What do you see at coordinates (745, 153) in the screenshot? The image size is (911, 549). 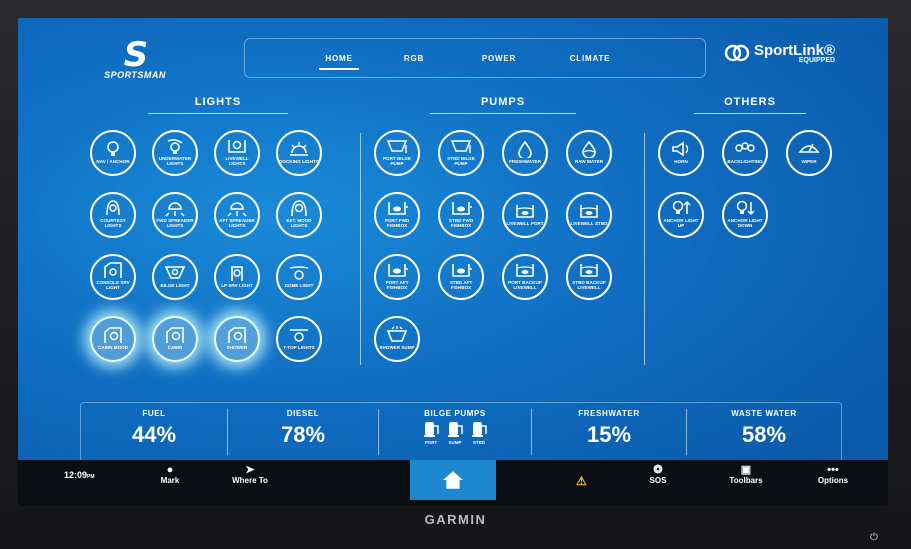 I see `other-button-backlighting: BACKLIGHTING` at bounding box center [745, 153].